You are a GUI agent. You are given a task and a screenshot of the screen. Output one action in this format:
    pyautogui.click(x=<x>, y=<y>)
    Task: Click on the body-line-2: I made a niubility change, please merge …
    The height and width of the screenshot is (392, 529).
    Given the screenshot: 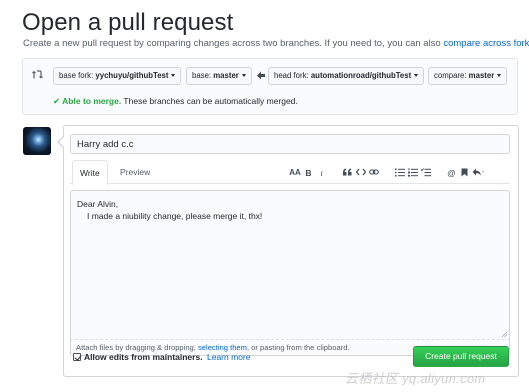 What is the action you would take?
    pyautogui.click(x=175, y=216)
    